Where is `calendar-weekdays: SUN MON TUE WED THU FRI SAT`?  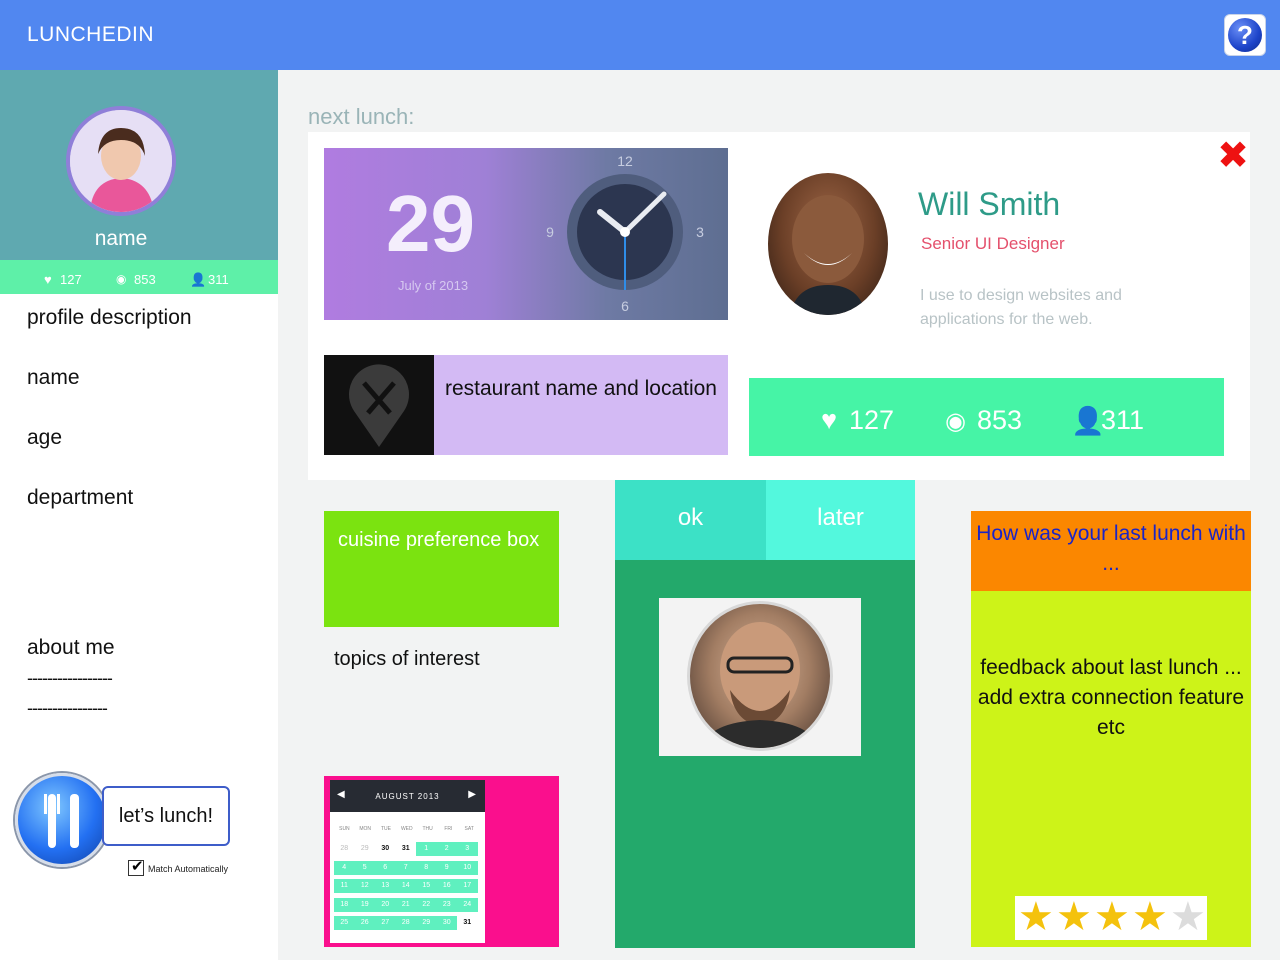 calendar-weekdays: SUN MON TUE WED THU FRI SAT is located at coordinates (407, 829).